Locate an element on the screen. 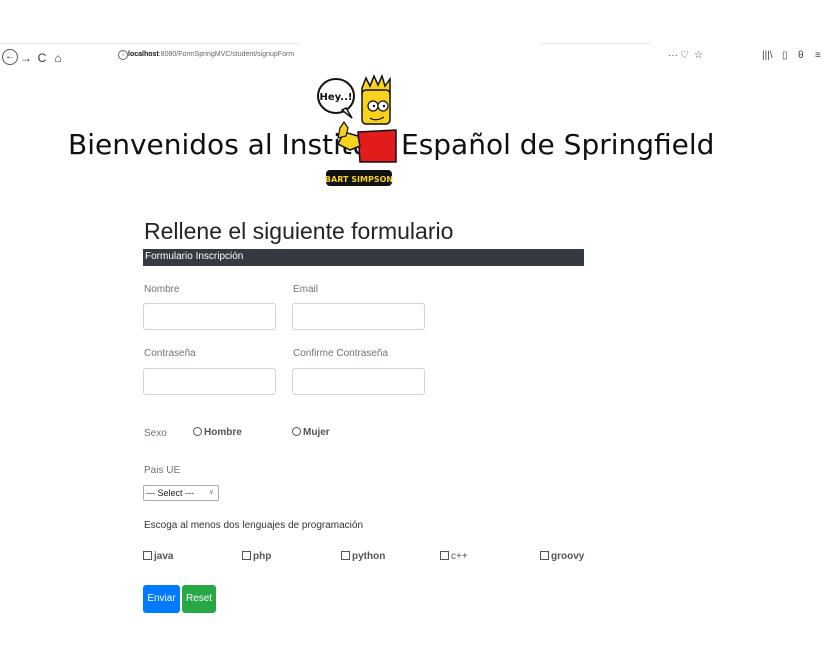 The image size is (828, 658). account-icon: θ is located at coordinates (801, 55).